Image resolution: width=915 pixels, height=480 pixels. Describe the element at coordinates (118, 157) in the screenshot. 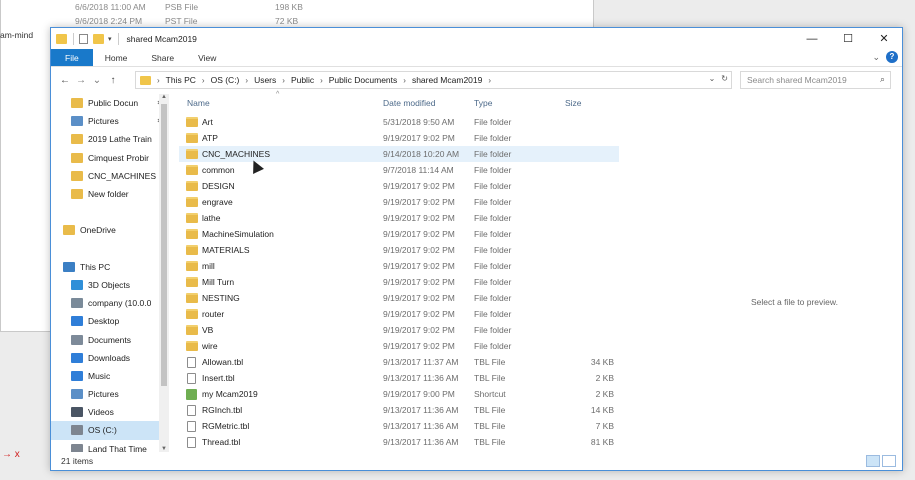

I see `sidebar-item-label: Cimquest Probir` at that location.